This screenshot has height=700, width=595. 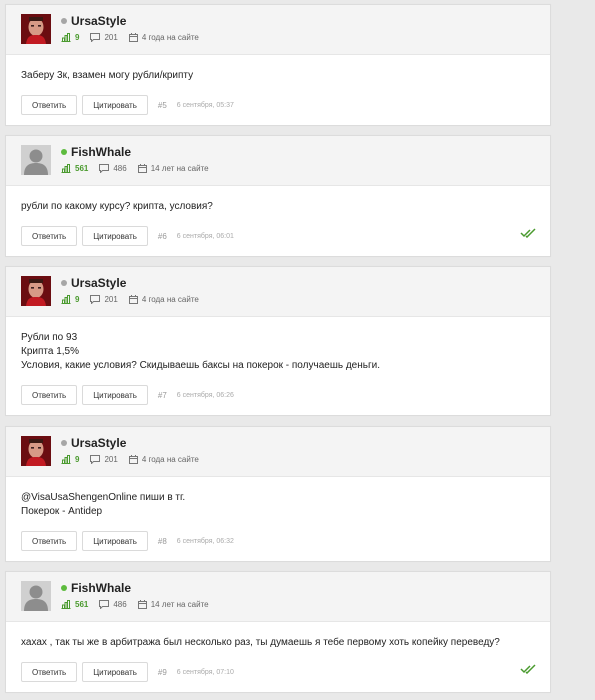 What do you see at coordinates (117, 206) in the screenshot?
I see `post-text-line: рубли по какому курсу? крипта, условия?` at bounding box center [117, 206].